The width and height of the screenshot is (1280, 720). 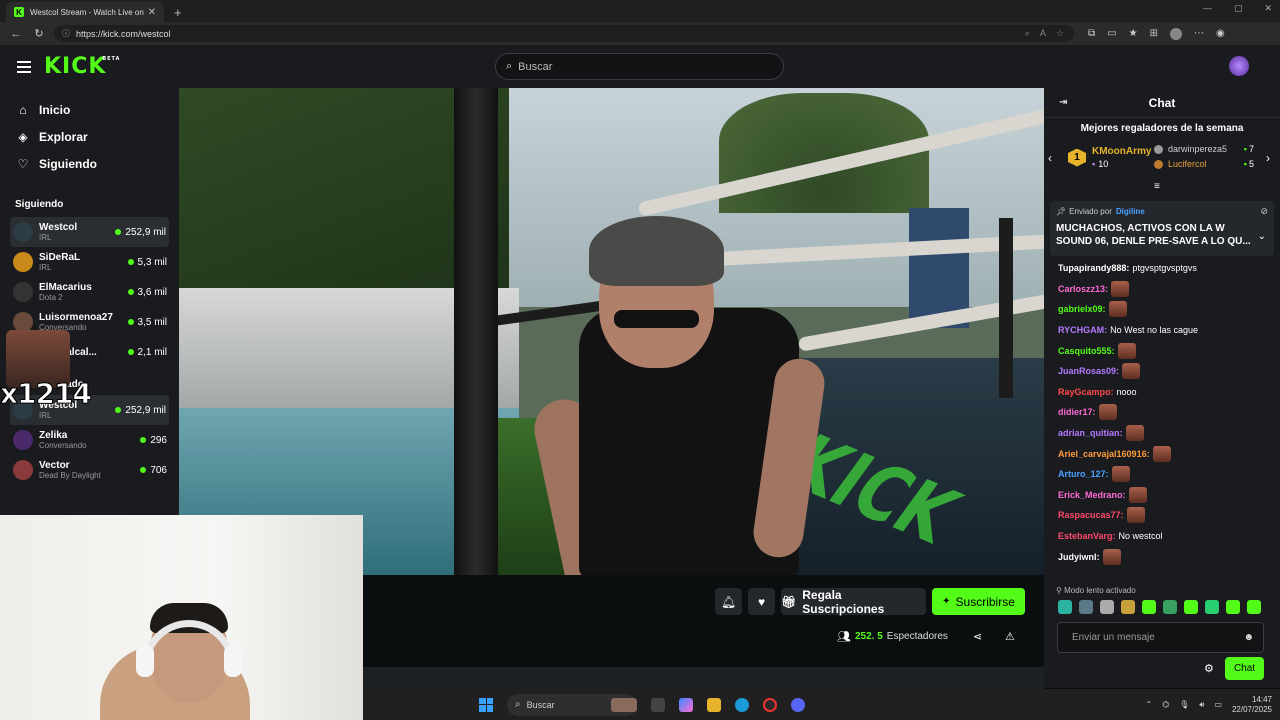 What do you see at coordinates (1087, 536) in the screenshot?
I see `chat-username: EstebanVarg:` at bounding box center [1087, 536].